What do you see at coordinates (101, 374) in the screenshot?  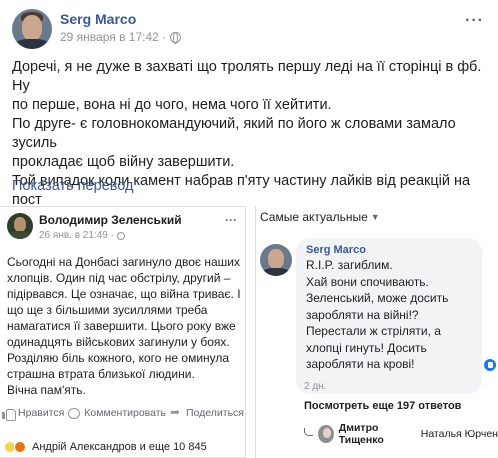 I see `embed-line: страшна втрата близької людини.` at bounding box center [101, 374].